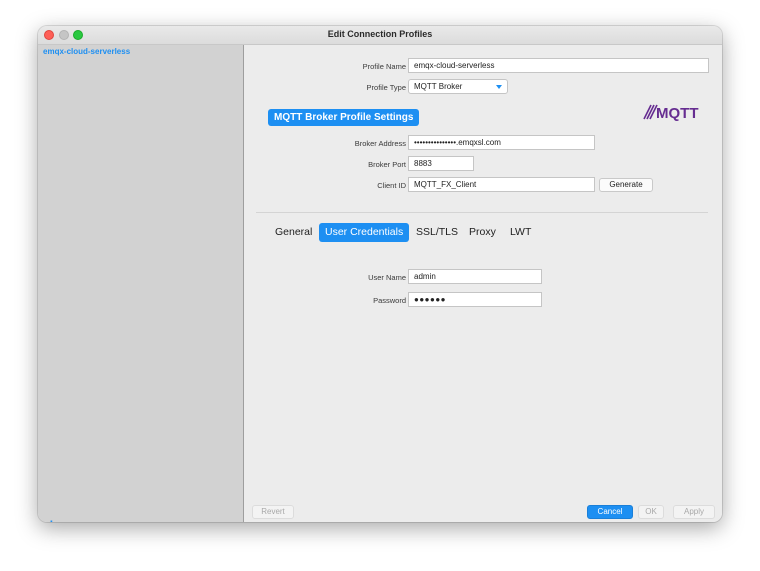 The height and width of the screenshot is (571, 760). I want to click on broker-settings-title: MQTT Broker Profile Settings, so click(344, 117).